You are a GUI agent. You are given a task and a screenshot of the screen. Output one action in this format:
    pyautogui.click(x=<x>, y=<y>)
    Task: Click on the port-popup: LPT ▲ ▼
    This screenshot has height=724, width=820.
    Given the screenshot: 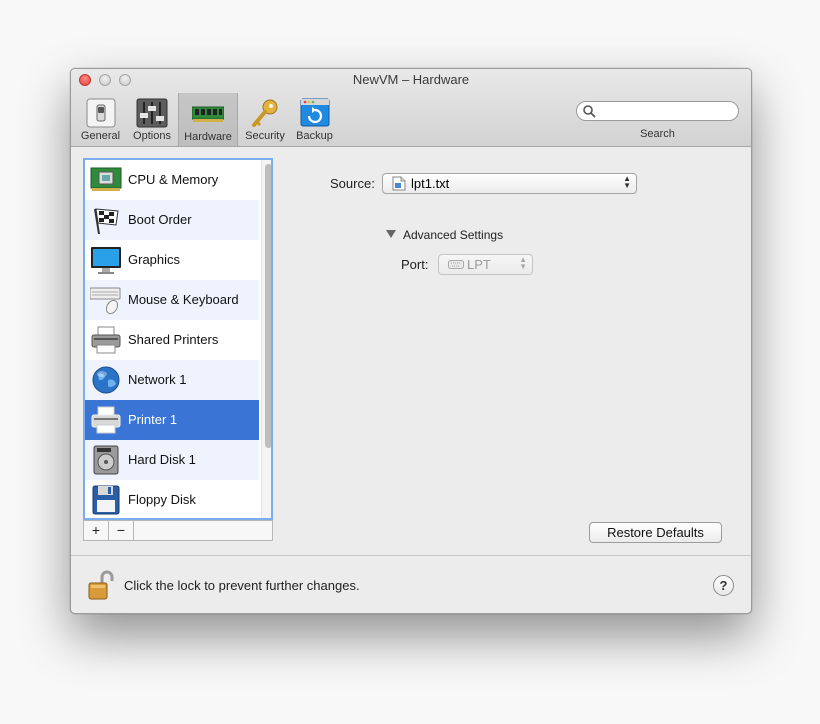 What is the action you would take?
    pyautogui.click(x=485, y=264)
    